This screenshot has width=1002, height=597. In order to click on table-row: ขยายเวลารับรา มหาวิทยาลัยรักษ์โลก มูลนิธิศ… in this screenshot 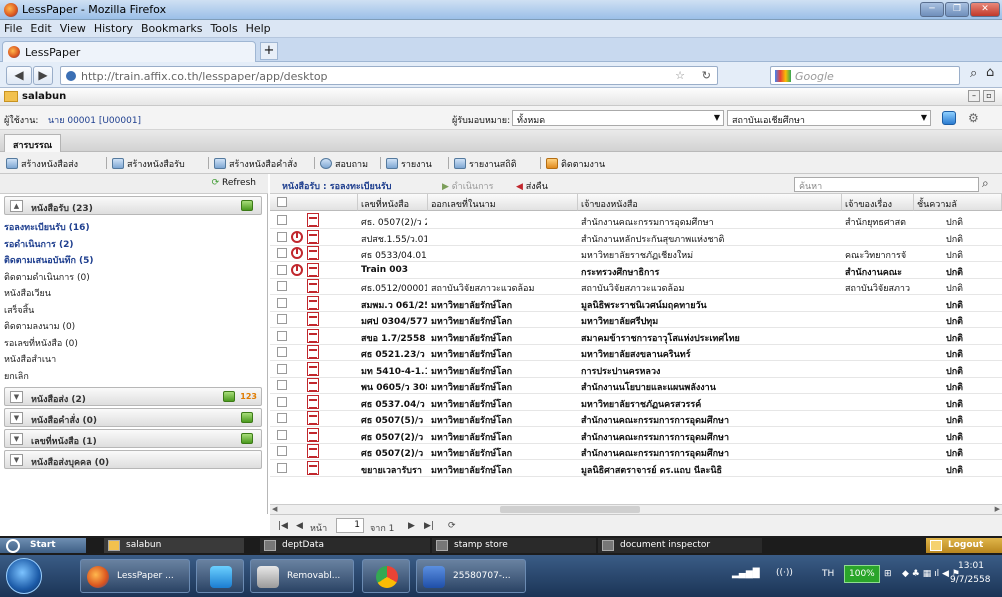, I will do `click(636, 468)`.